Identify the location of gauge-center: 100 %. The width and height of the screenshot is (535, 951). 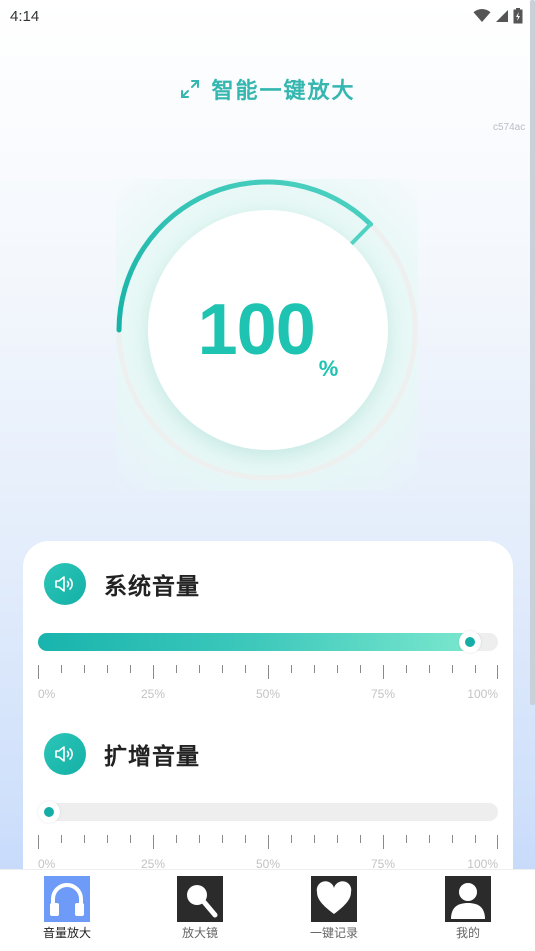
(268, 330).